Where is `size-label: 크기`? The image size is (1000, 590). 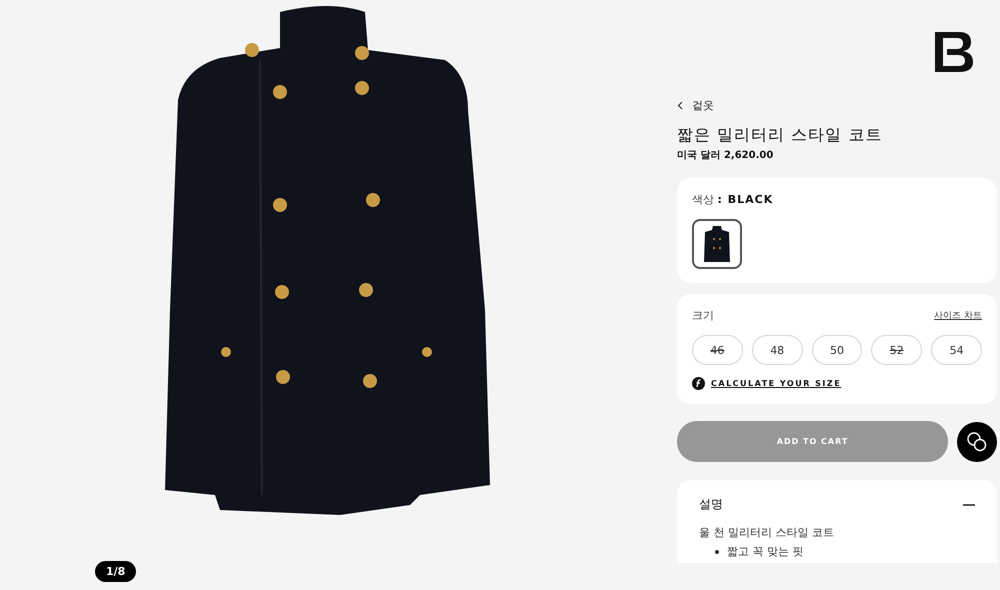 size-label: 크기 is located at coordinates (703, 315).